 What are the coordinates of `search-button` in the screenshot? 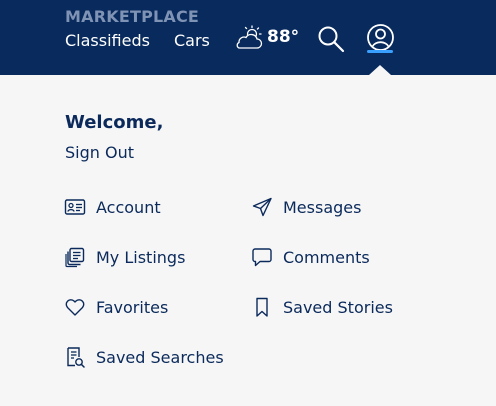 It's located at (331, 39).